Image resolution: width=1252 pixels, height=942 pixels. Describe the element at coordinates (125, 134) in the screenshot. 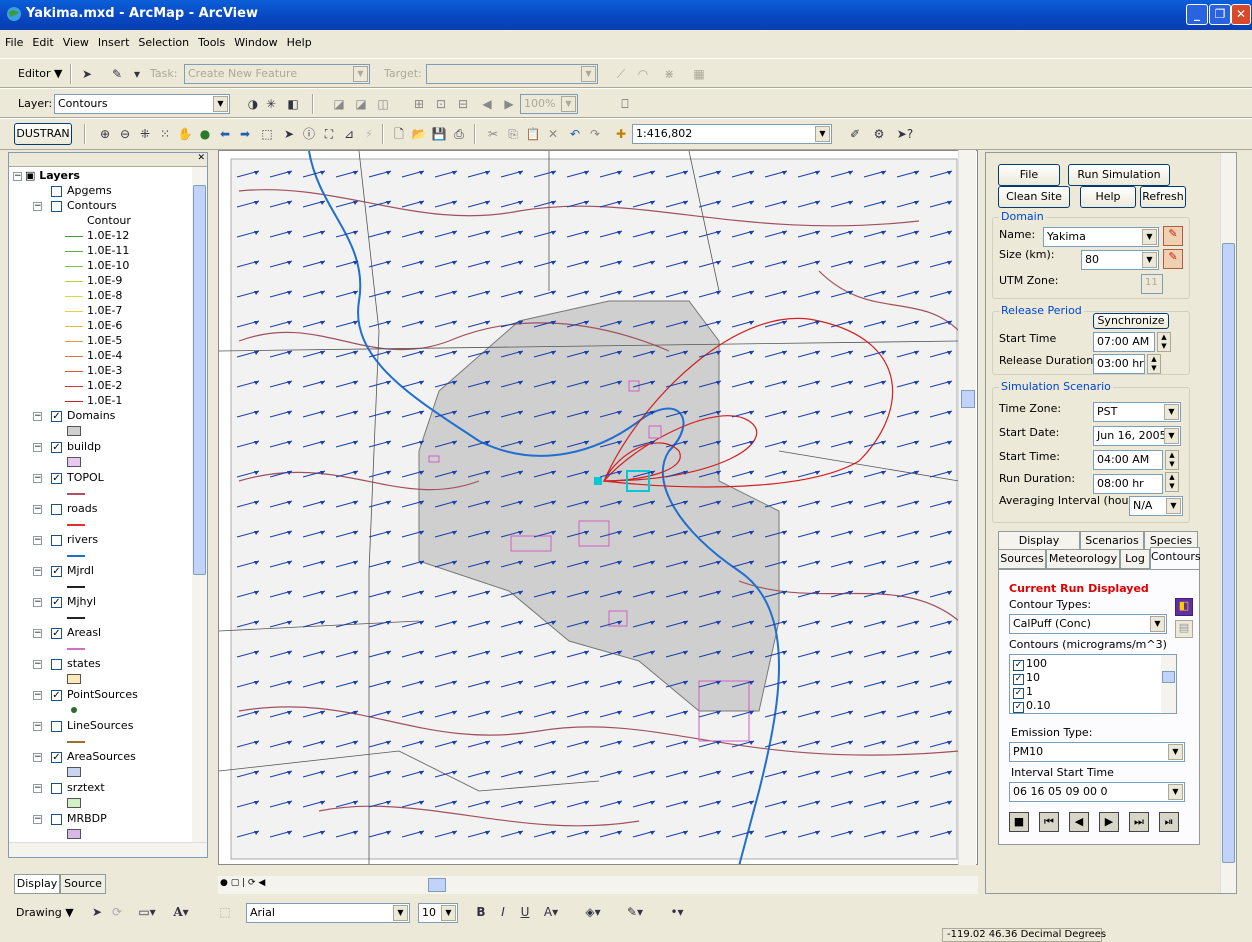

I see `zoom-out-icon: ⊖` at that location.